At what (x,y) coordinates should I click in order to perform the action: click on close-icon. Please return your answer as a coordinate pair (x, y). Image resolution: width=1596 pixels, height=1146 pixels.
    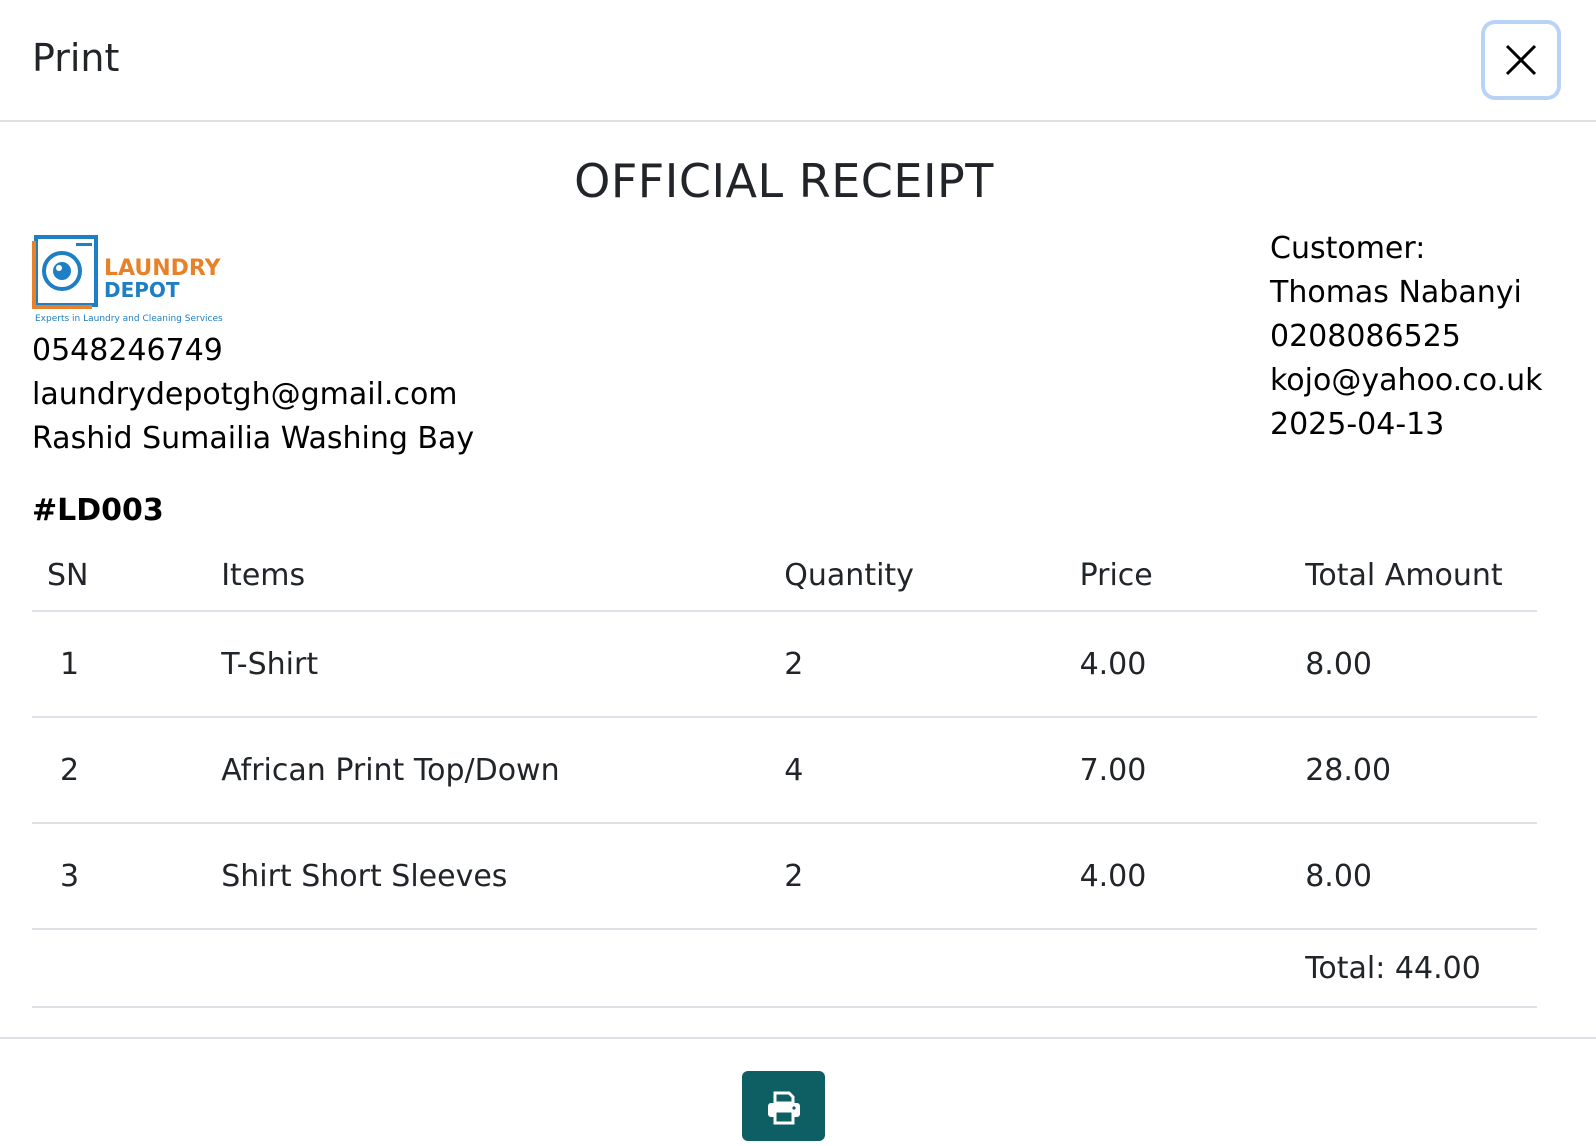
    Looking at the image, I should click on (1521, 60).